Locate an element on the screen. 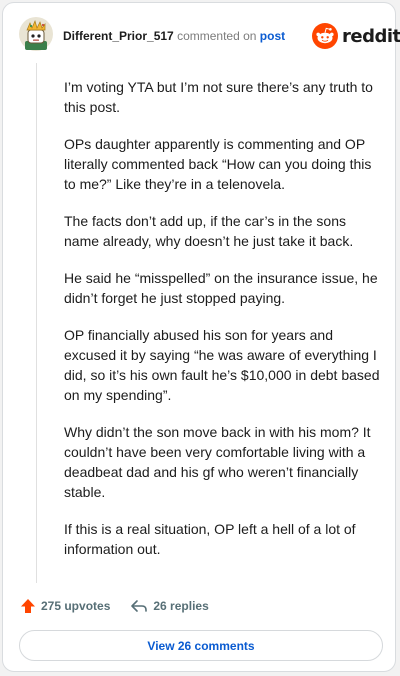 The height and width of the screenshot is (676, 400). thread-line is located at coordinates (36, 323).